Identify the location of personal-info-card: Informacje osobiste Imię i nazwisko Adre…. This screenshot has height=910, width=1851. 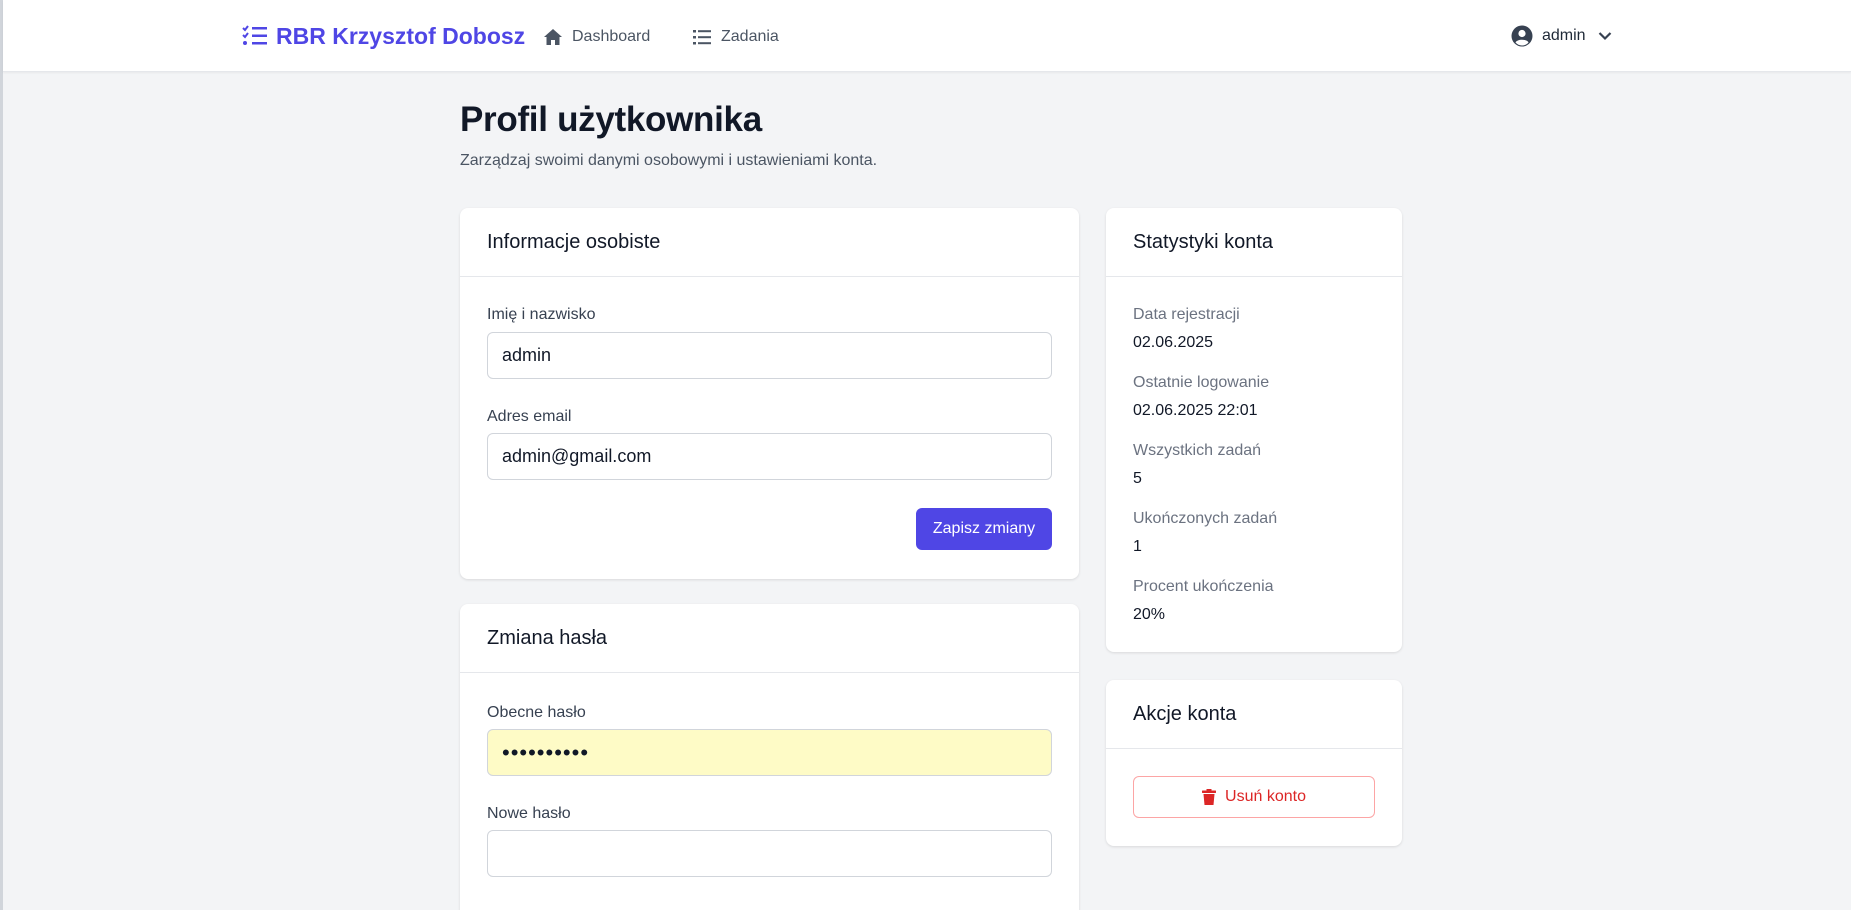
(769, 393).